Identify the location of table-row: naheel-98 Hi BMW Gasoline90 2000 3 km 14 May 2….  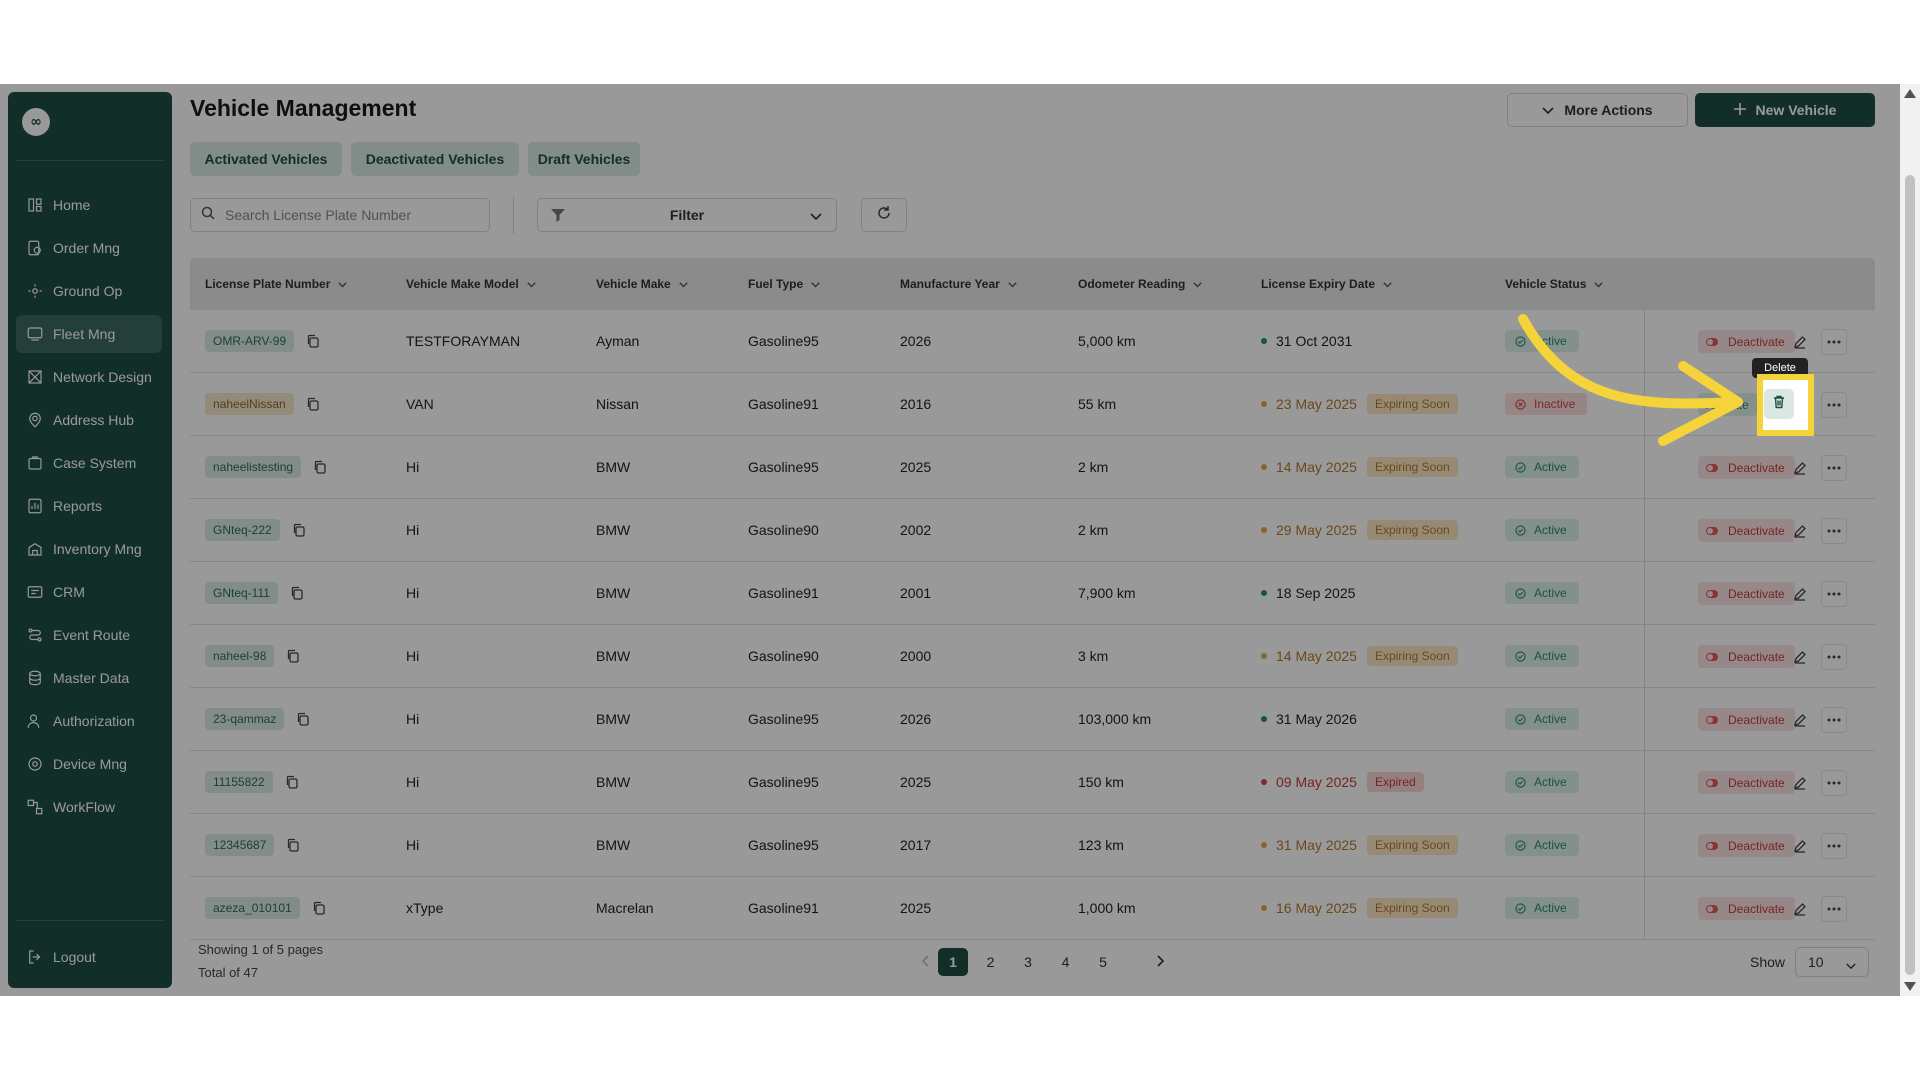
(1032, 656).